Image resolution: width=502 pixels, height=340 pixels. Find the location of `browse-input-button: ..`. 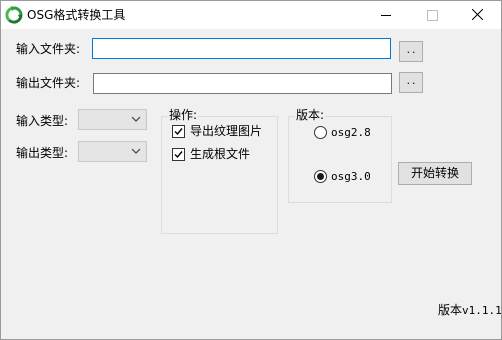

browse-input-button: .. is located at coordinates (411, 51).